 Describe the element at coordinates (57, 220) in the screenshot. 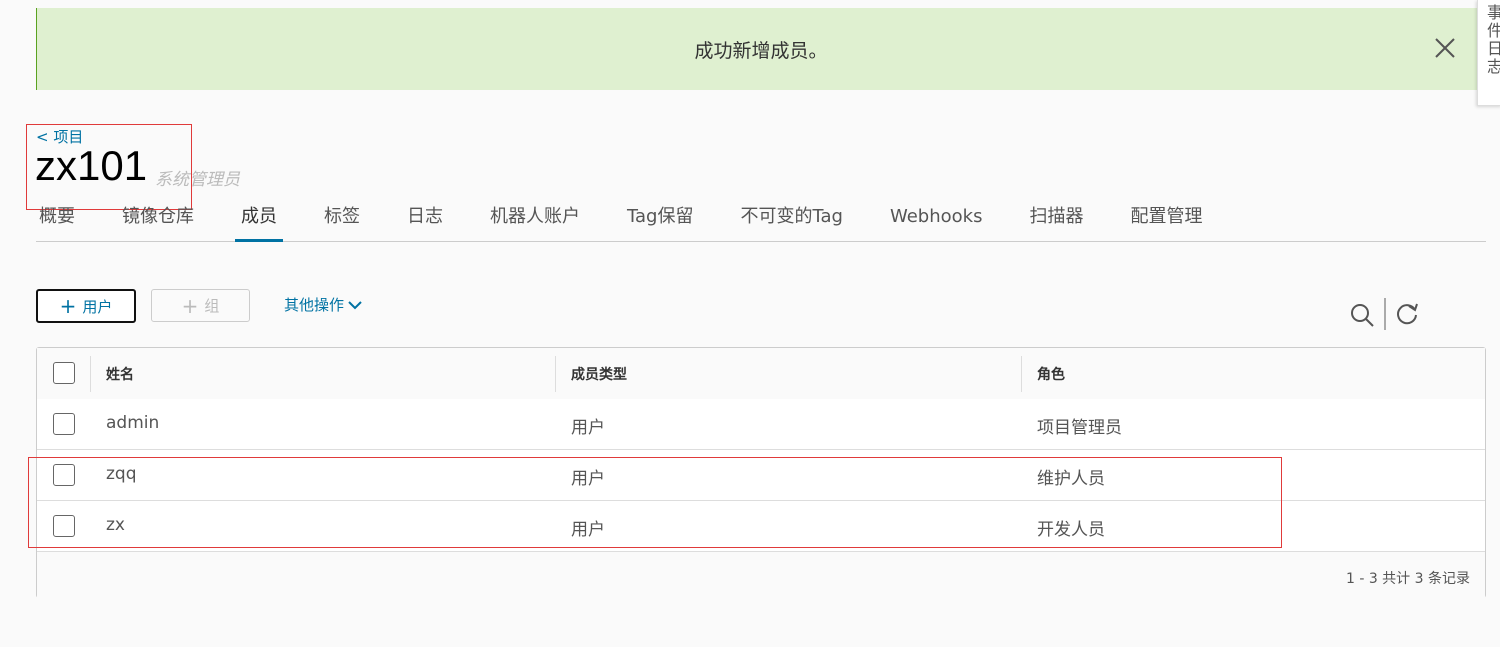

I see `tab-summary: 概要` at that location.